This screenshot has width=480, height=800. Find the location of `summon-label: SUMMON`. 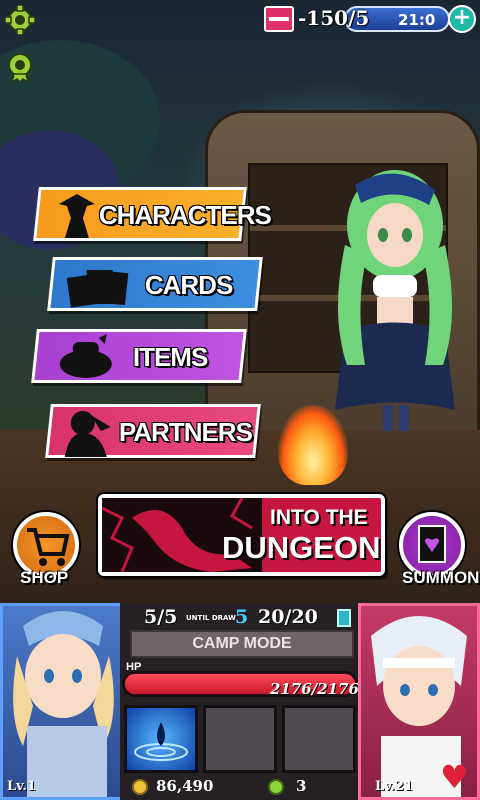

summon-label: SUMMON is located at coordinates (441, 577).